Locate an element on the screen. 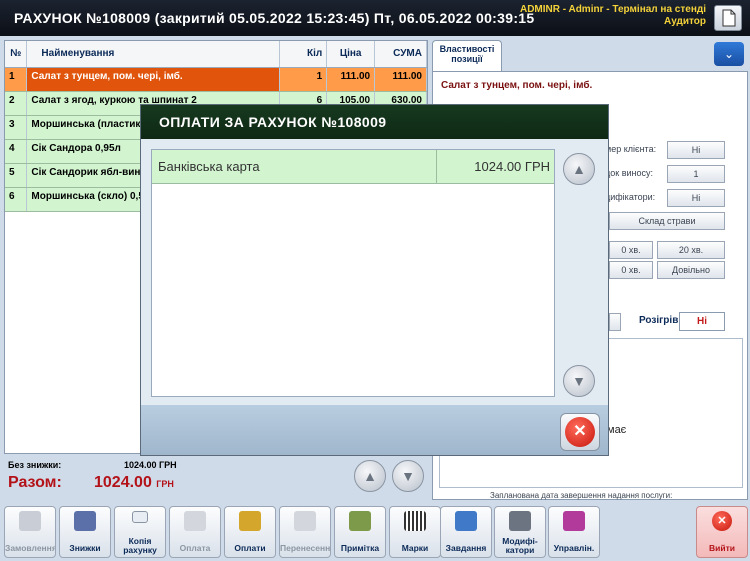 This screenshot has width=750, height=561. prop-label-client: мер клієнта: is located at coordinates (631, 149).